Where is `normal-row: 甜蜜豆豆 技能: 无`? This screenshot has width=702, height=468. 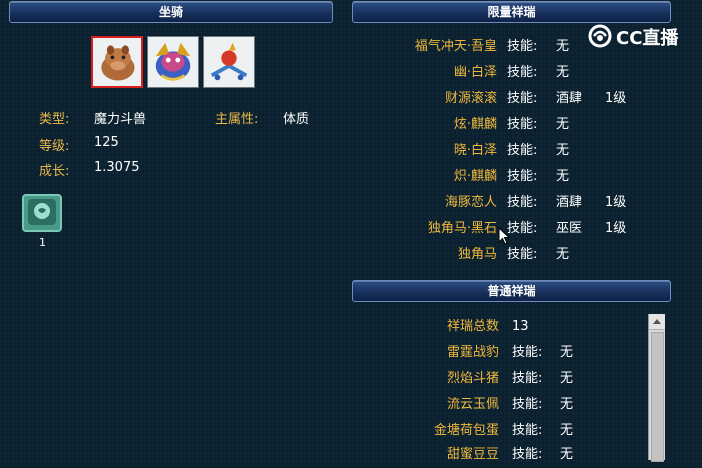
normal-row: 甜蜜豆豆 技能: 无 is located at coordinates (462, 455).